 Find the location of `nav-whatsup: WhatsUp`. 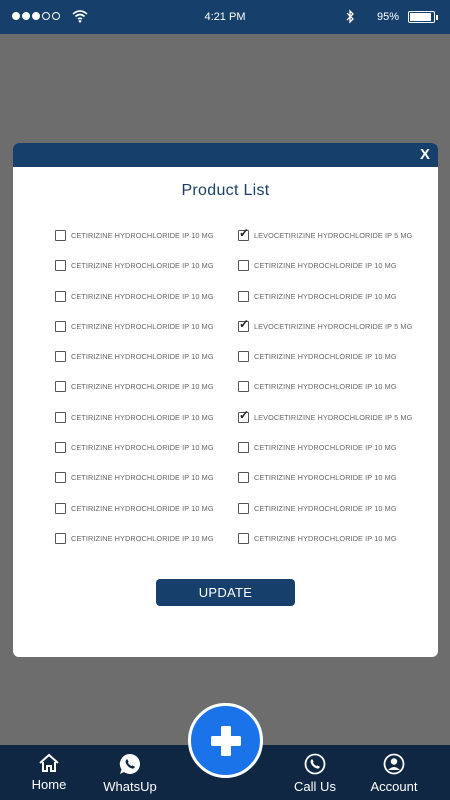

nav-whatsup: WhatsUp is located at coordinates (130, 773).